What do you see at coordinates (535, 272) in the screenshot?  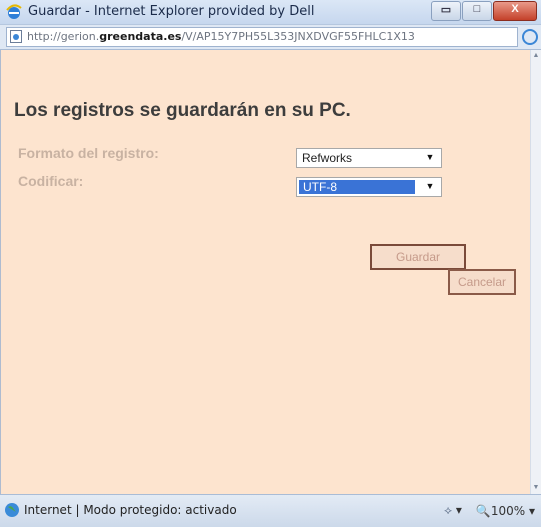 I see `vertical-scrollbar: ▲ ▼` at bounding box center [535, 272].